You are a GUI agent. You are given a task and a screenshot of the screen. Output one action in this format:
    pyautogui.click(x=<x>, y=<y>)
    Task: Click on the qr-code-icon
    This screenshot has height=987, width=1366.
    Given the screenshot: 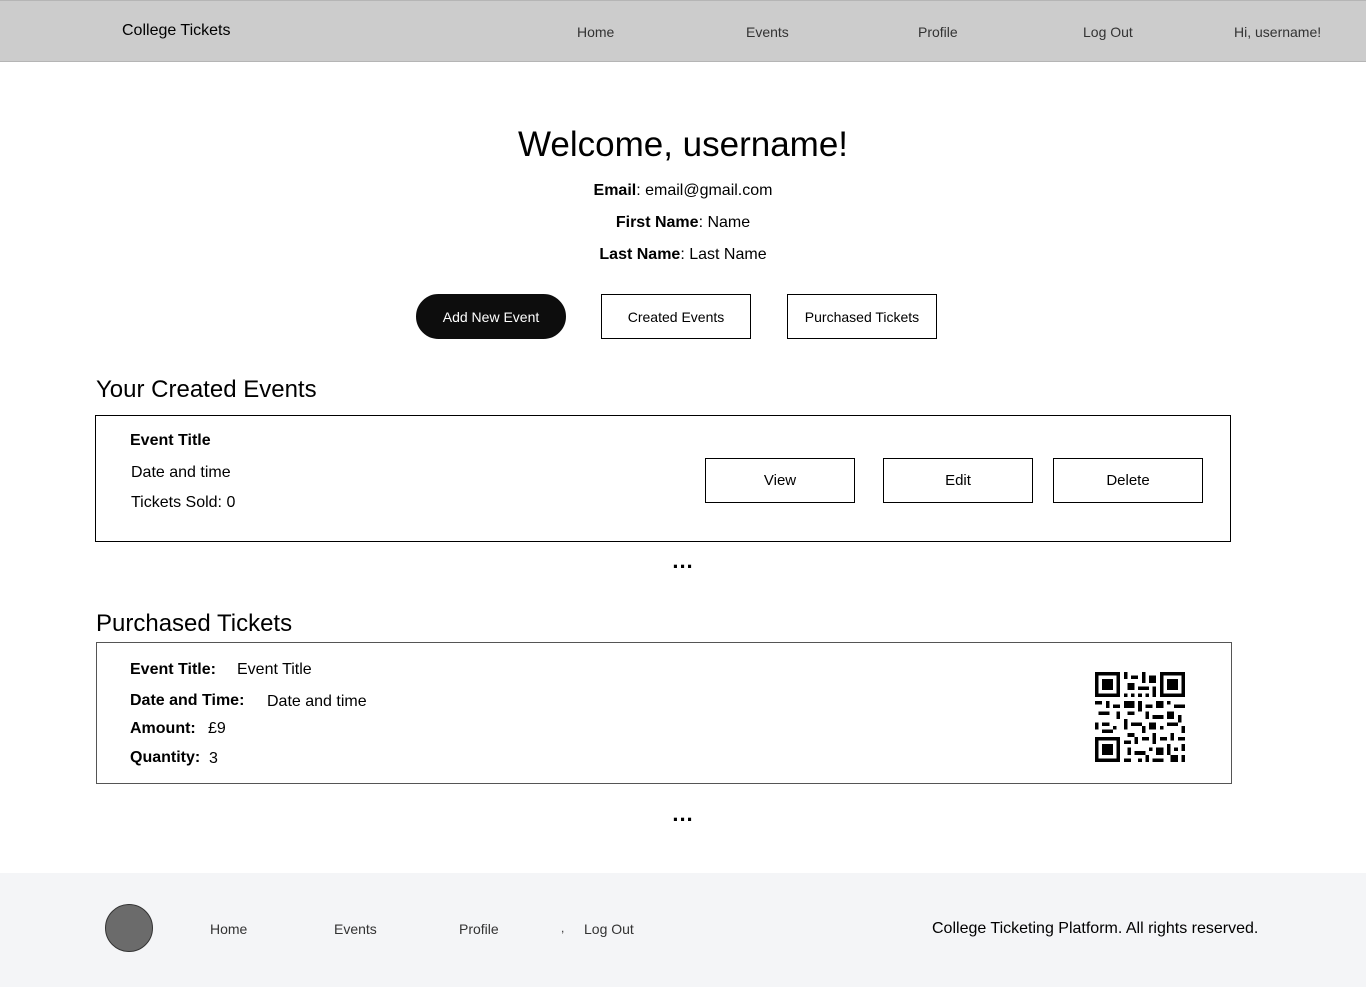 What is the action you would take?
    pyautogui.click(x=1140, y=717)
    